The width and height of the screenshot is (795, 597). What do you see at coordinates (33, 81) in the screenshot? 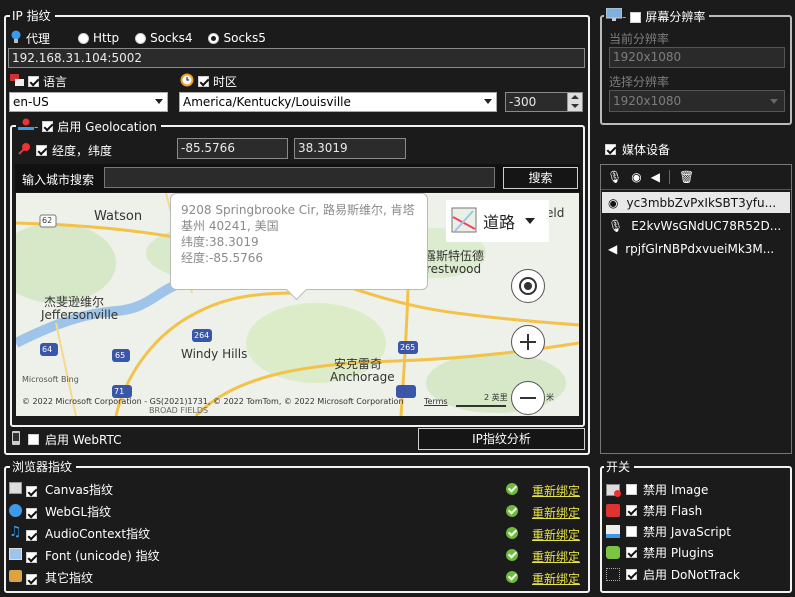
I see `language-checkbox` at bounding box center [33, 81].